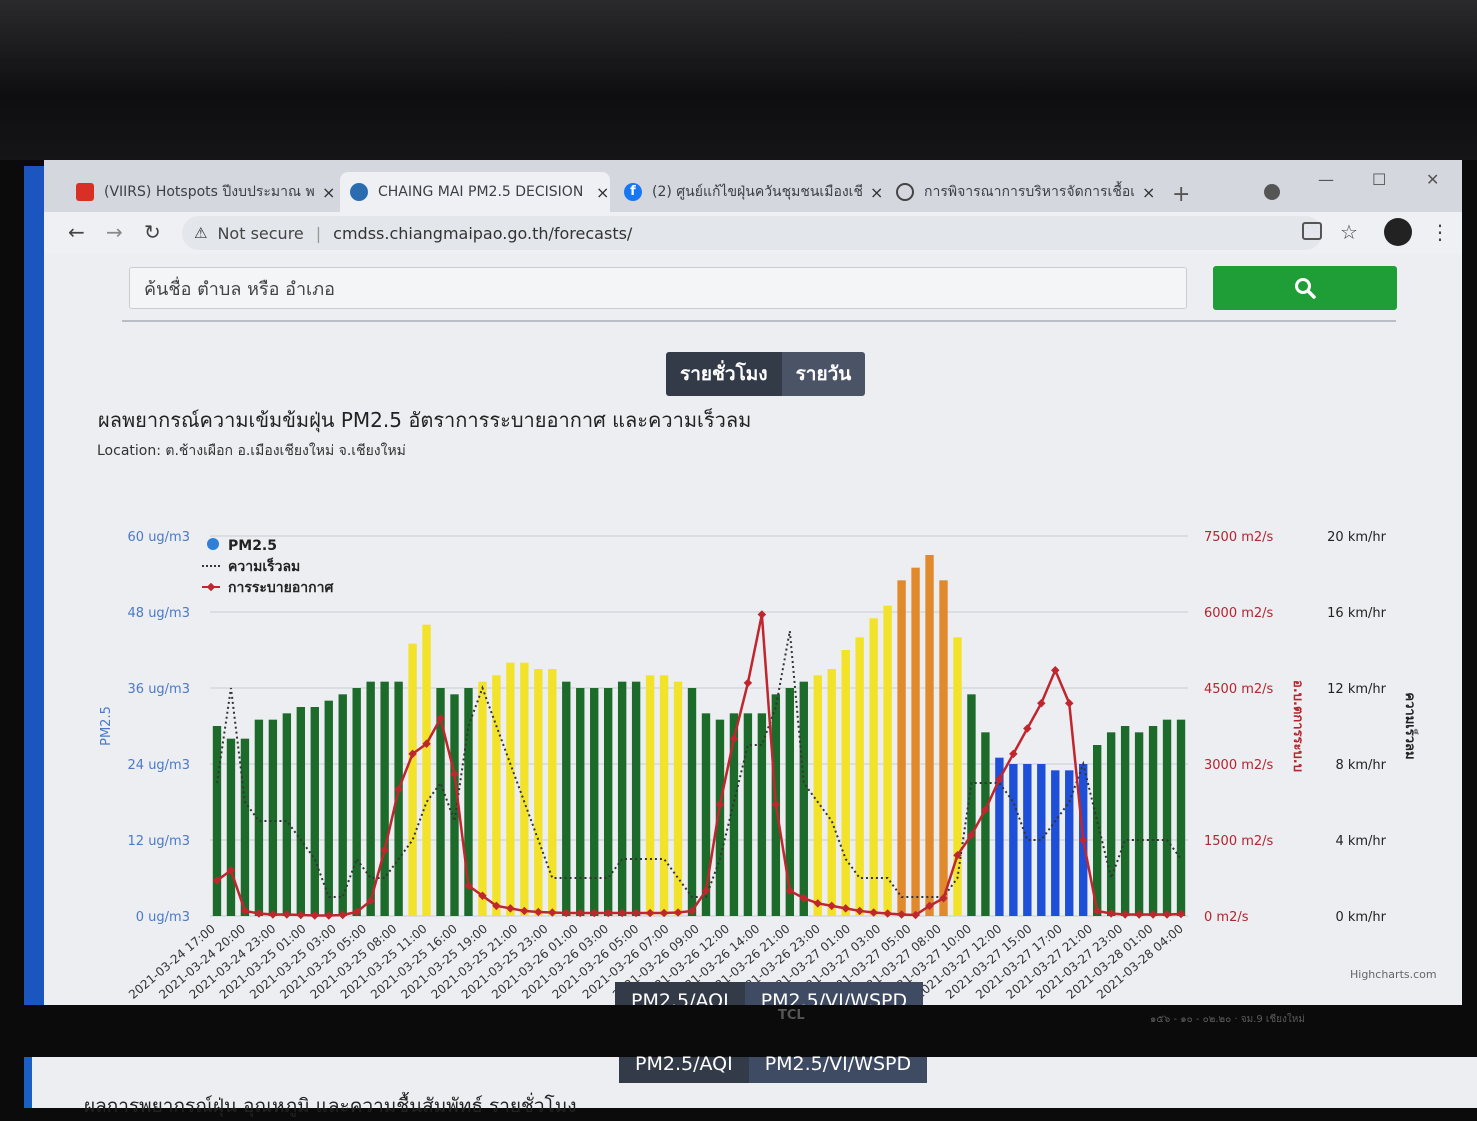 This screenshot has width=1477, height=1121. I want to click on view-toggle: รายชั่วโมง รายวัน, so click(766, 374).